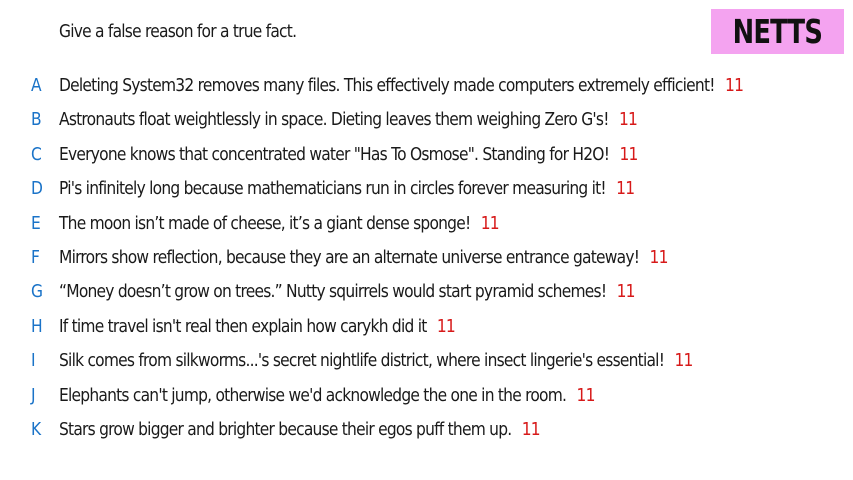 Image resolution: width=853 pixels, height=480 pixels. I want to click on entry-letter: I, so click(33, 361).